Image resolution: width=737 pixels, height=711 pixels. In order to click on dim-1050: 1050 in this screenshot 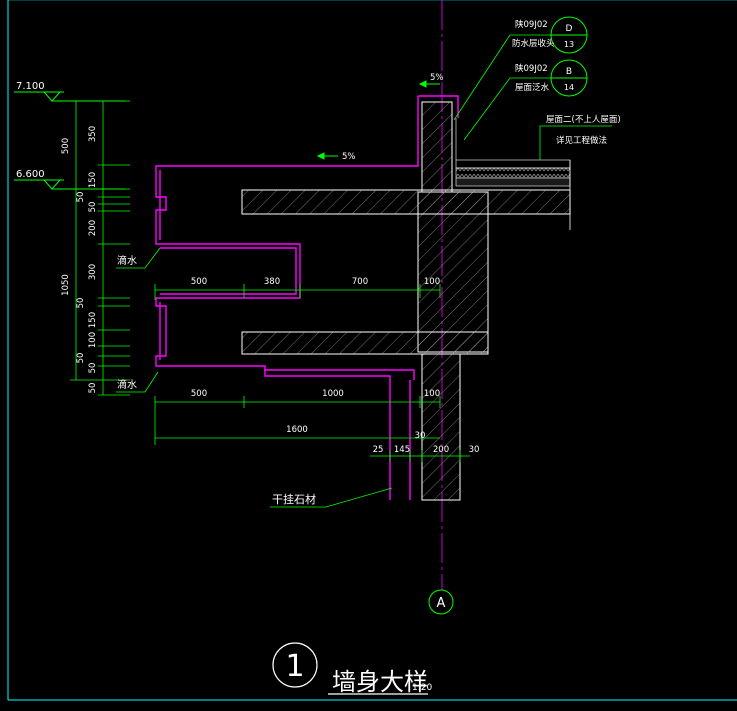, I will do `click(66, 285)`.